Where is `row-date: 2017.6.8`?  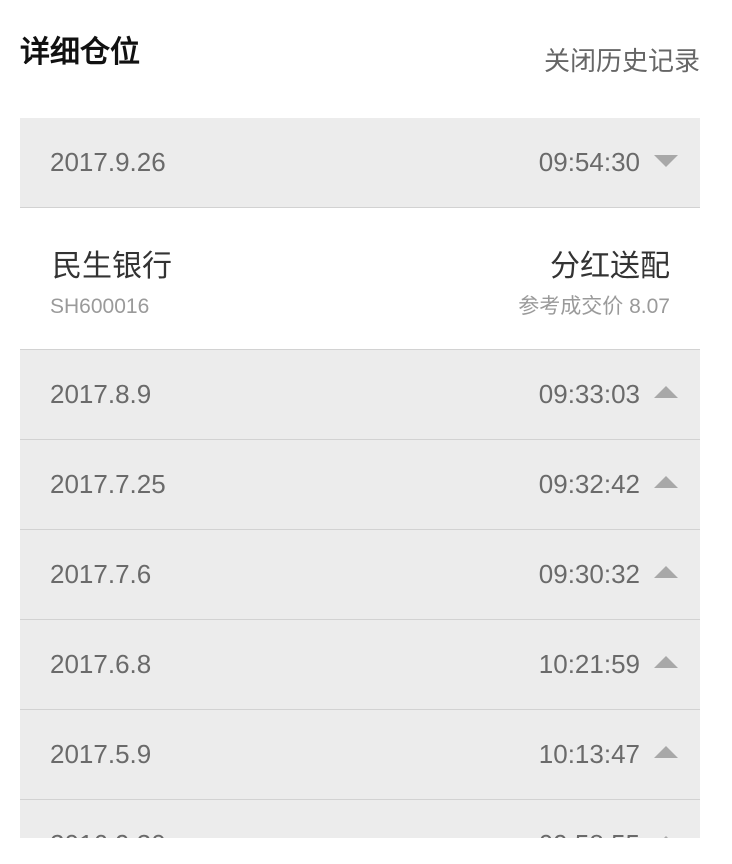
row-date: 2017.6.8 is located at coordinates (101, 664).